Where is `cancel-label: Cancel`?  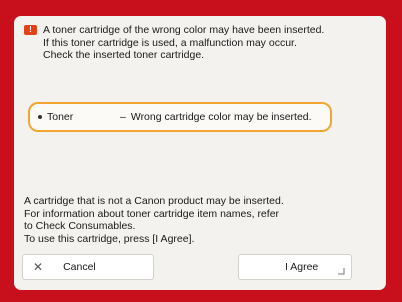 cancel-label: Cancel is located at coordinates (79, 267).